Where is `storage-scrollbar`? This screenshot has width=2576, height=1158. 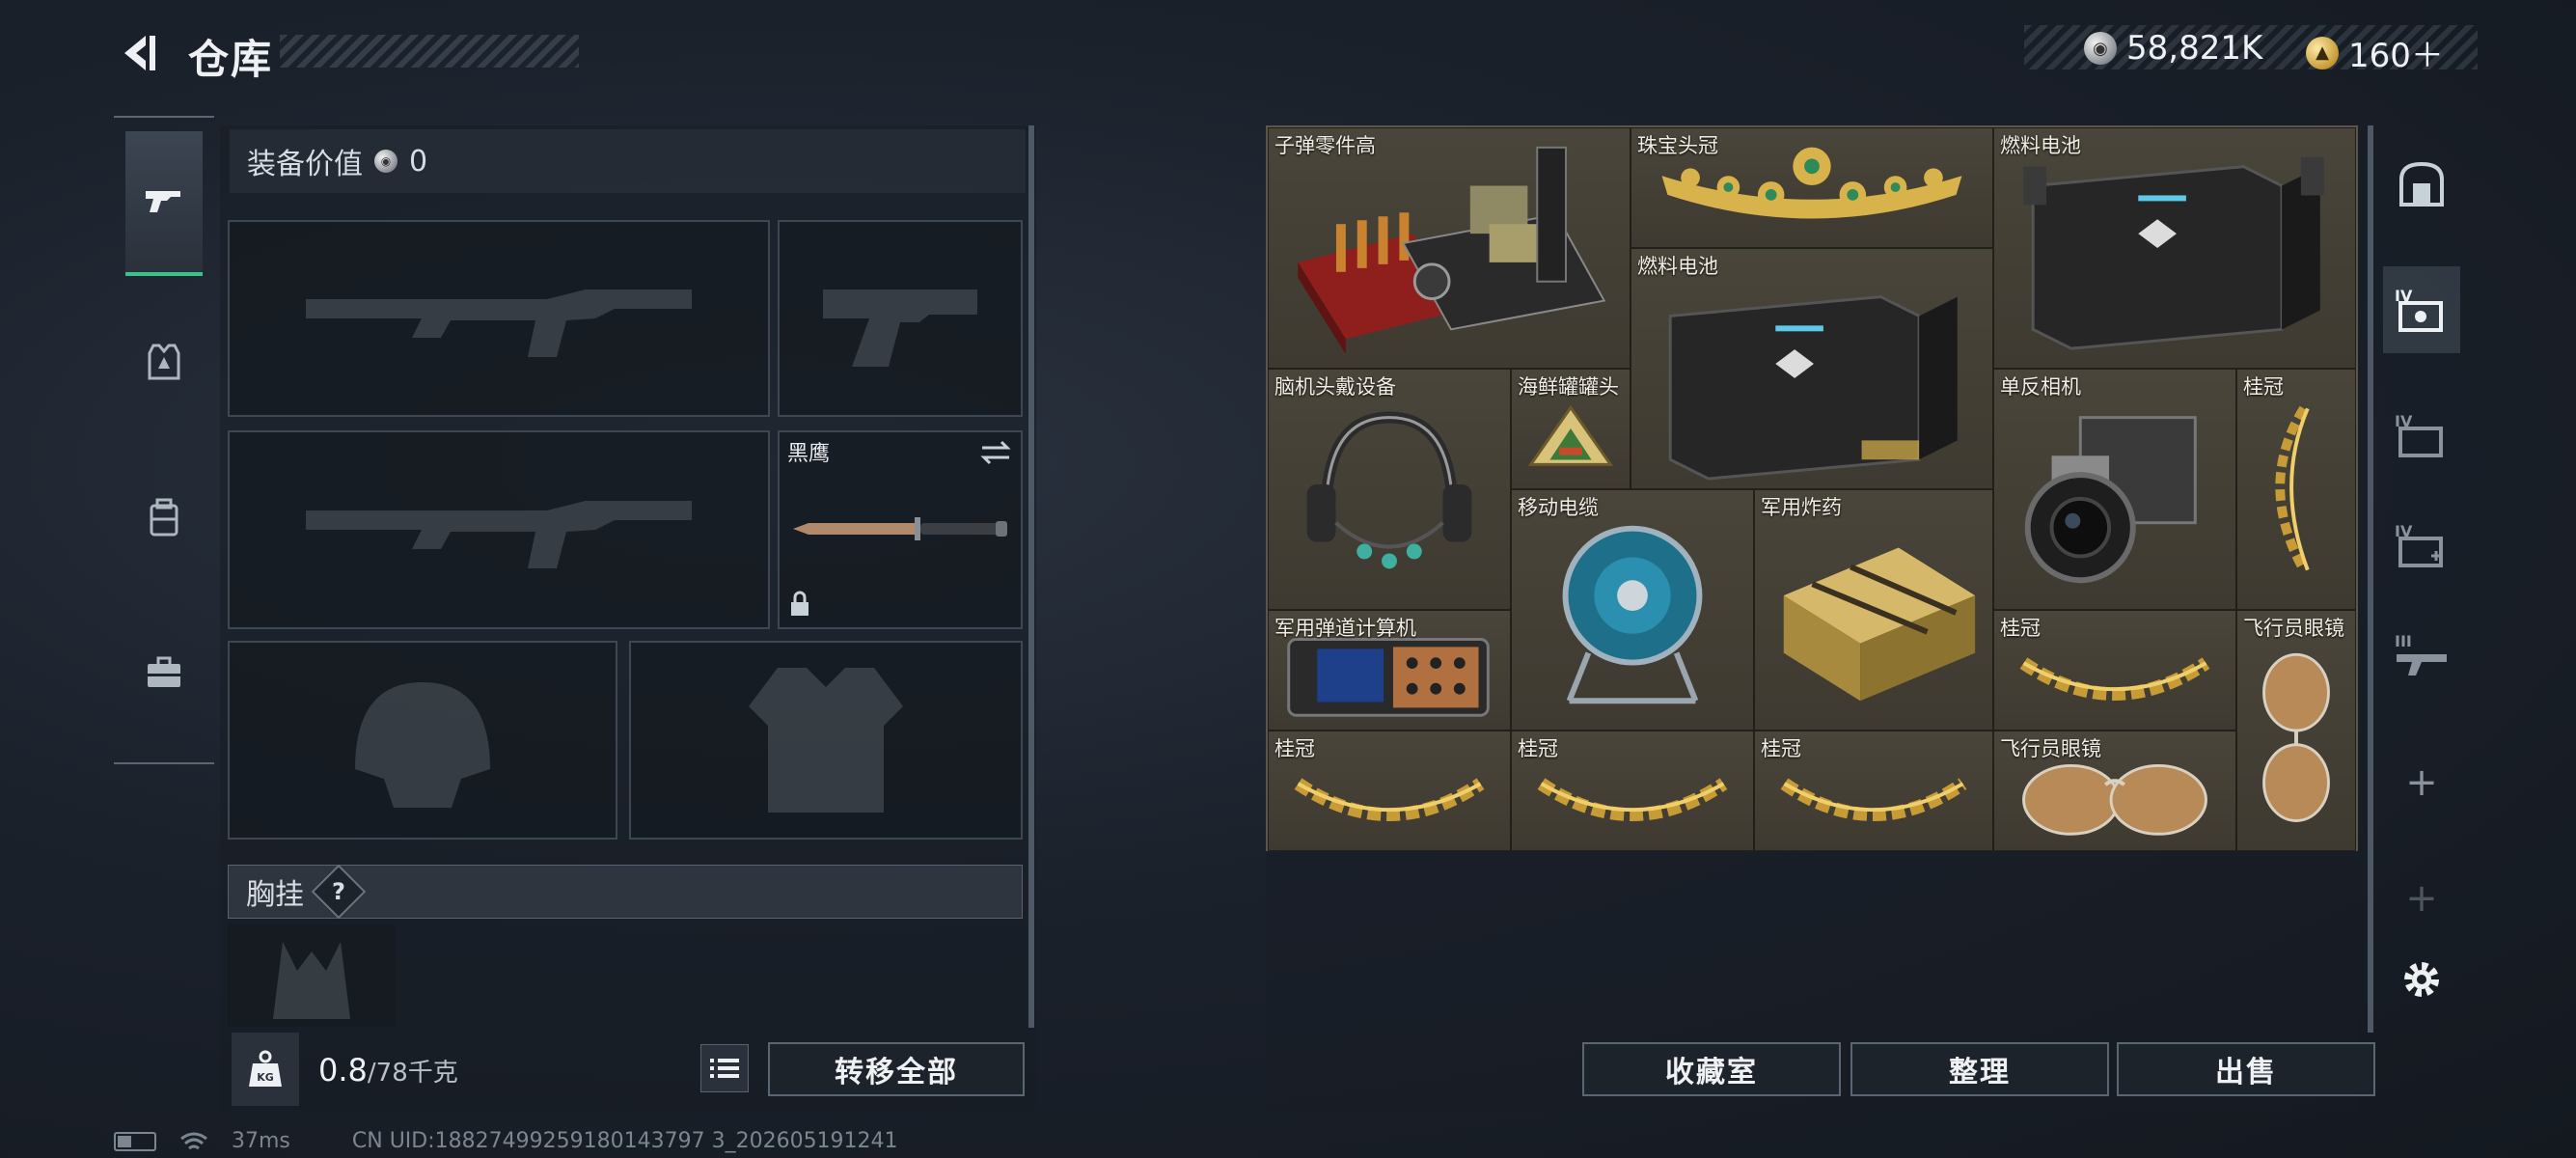
storage-scrollbar is located at coordinates (2371, 579).